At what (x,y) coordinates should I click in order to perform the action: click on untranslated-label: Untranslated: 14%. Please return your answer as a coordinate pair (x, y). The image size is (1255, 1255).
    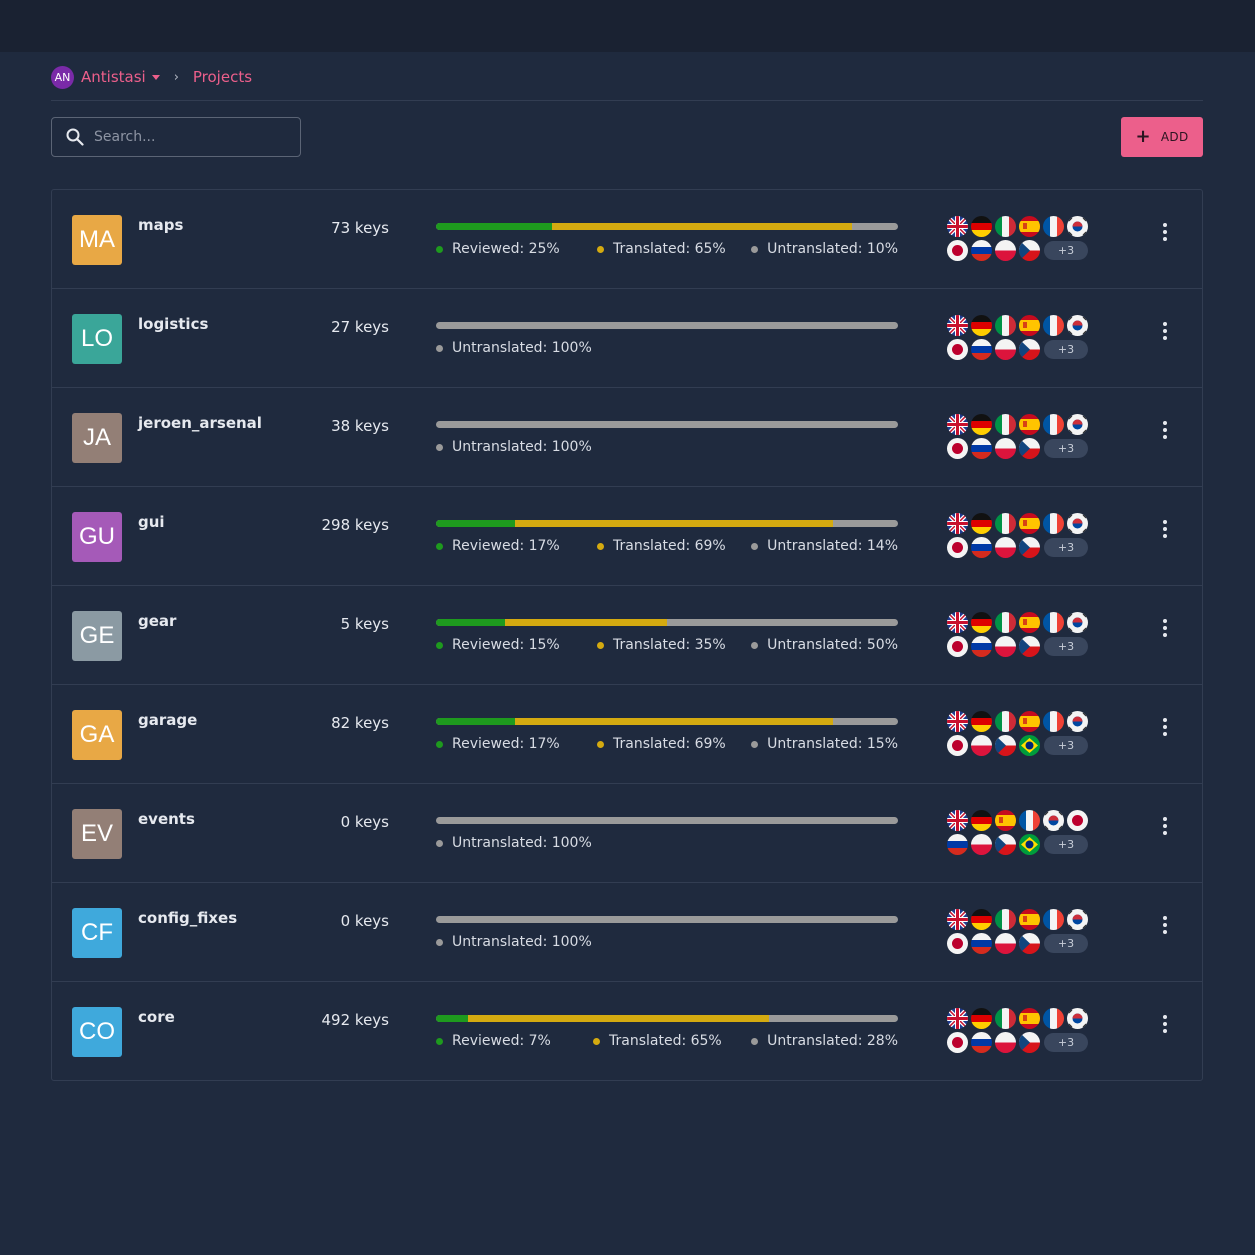
    Looking at the image, I should click on (832, 546).